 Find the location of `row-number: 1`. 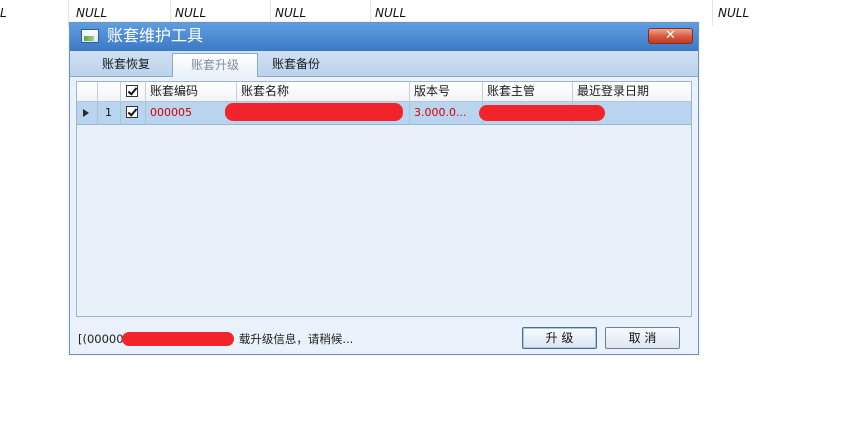

row-number: 1 is located at coordinates (109, 113).